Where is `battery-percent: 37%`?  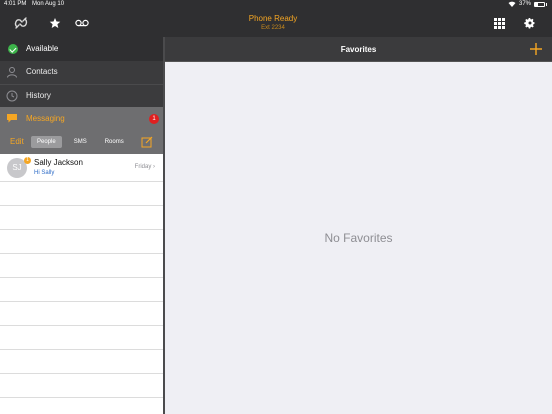 battery-percent: 37% is located at coordinates (524, 4).